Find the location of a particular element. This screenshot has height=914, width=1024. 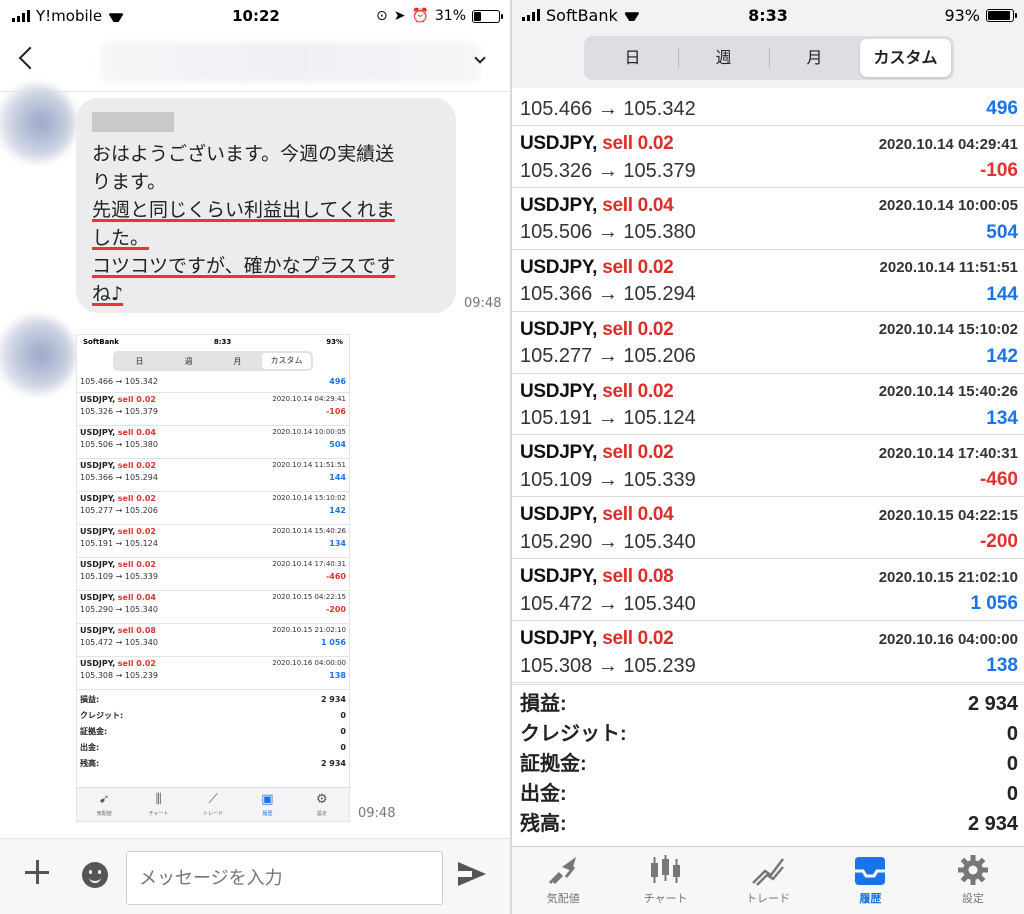

summary-value: 0 is located at coordinates (1012, 734).